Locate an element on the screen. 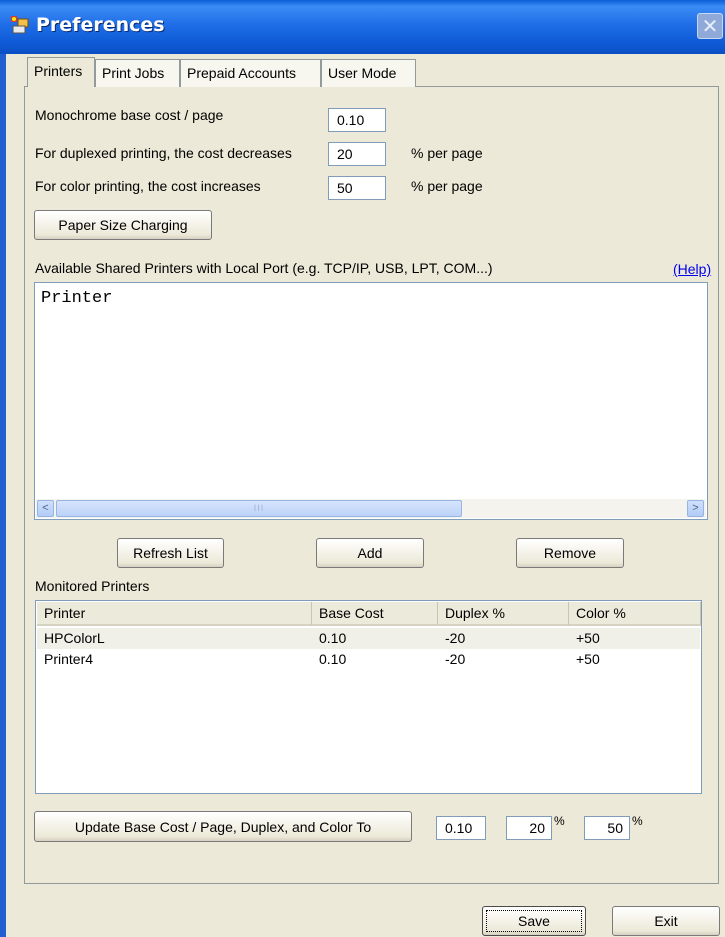 This screenshot has height=937, width=725. duplex-input: 20 is located at coordinates (357, 154).